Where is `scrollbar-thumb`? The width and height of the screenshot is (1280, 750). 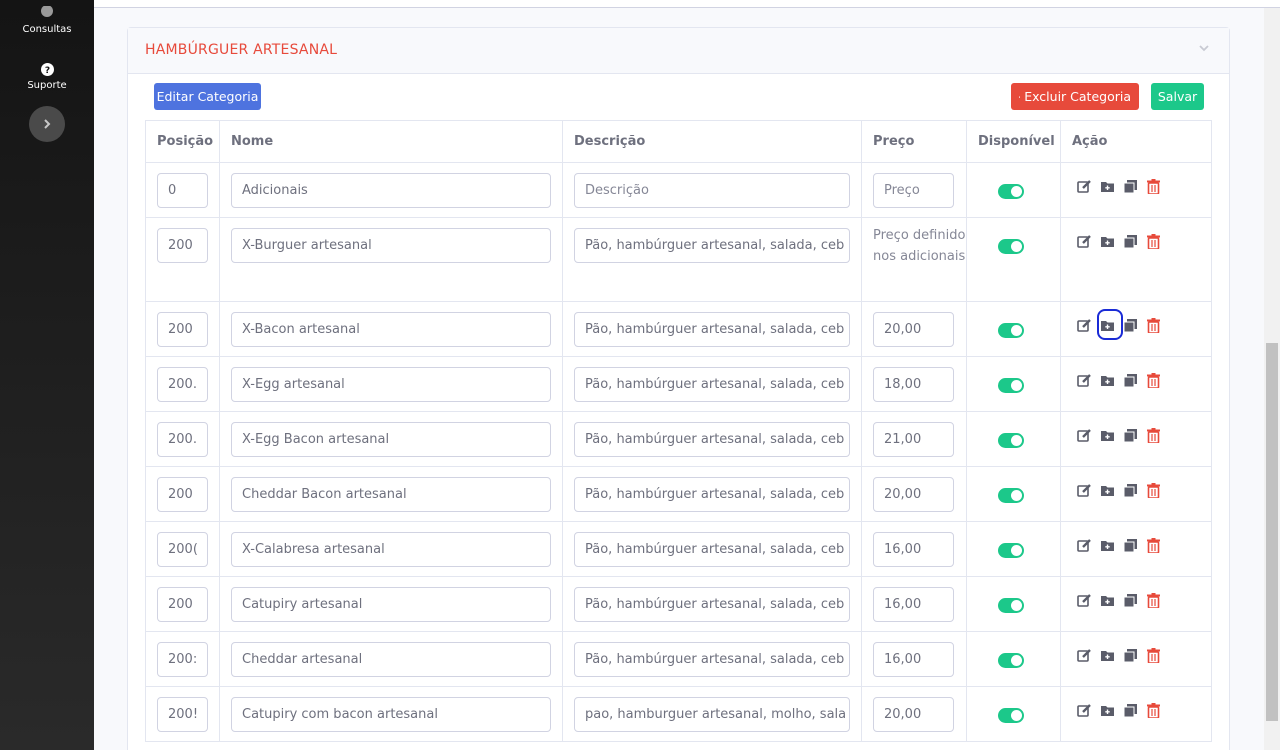
scrollbar-thumb is located at coordinates (1272, 532).